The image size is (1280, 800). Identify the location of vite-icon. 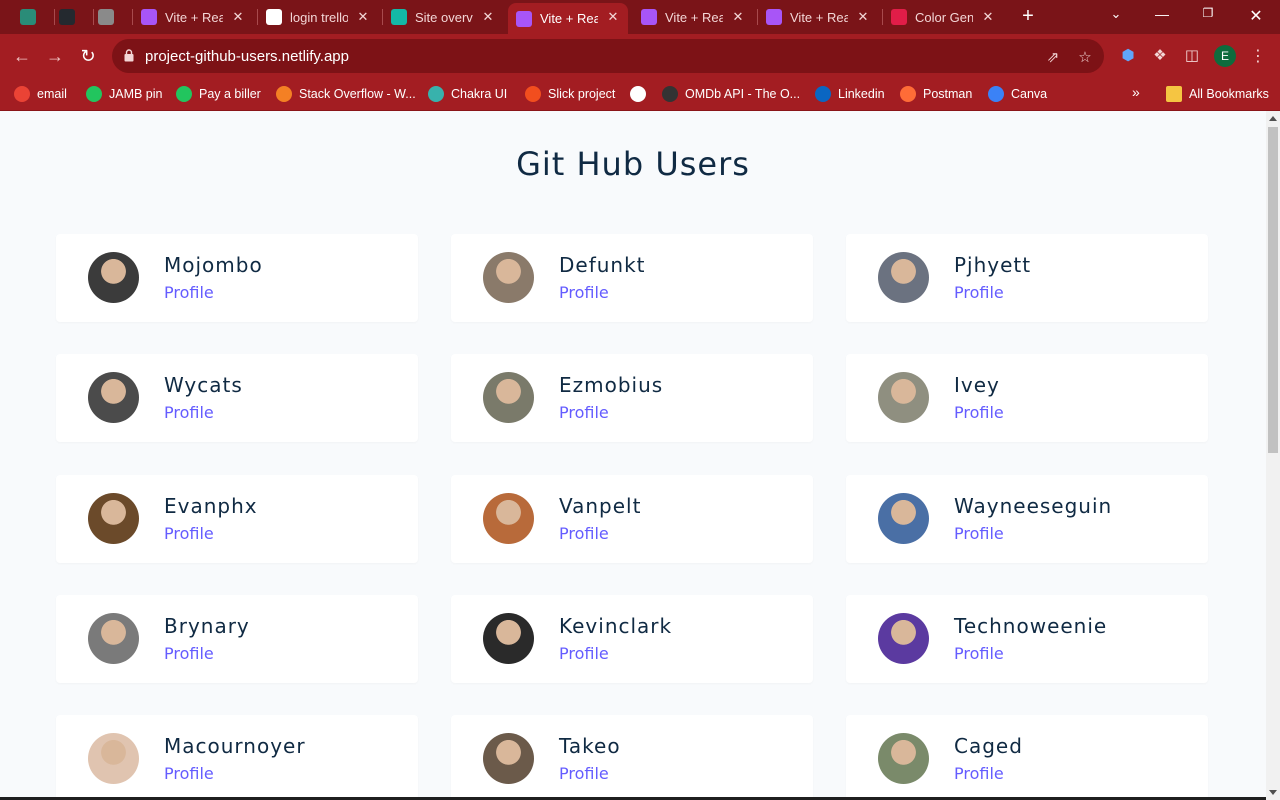
(149, 17).